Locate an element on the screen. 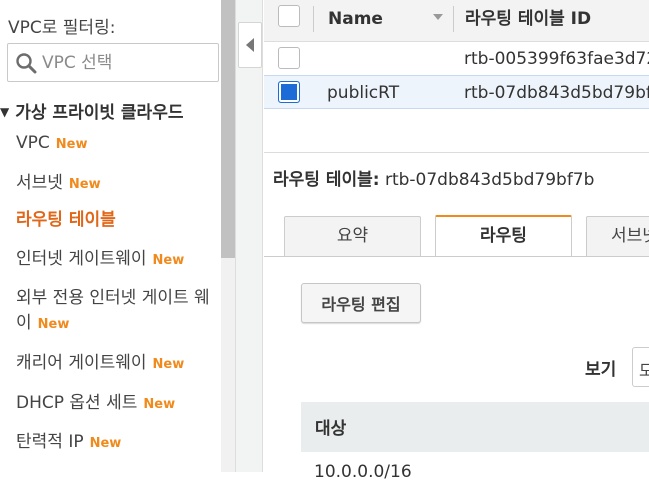 The width and height of the screenshot is (649, 482). vpc-search-input is located at coordinates (127, 62).